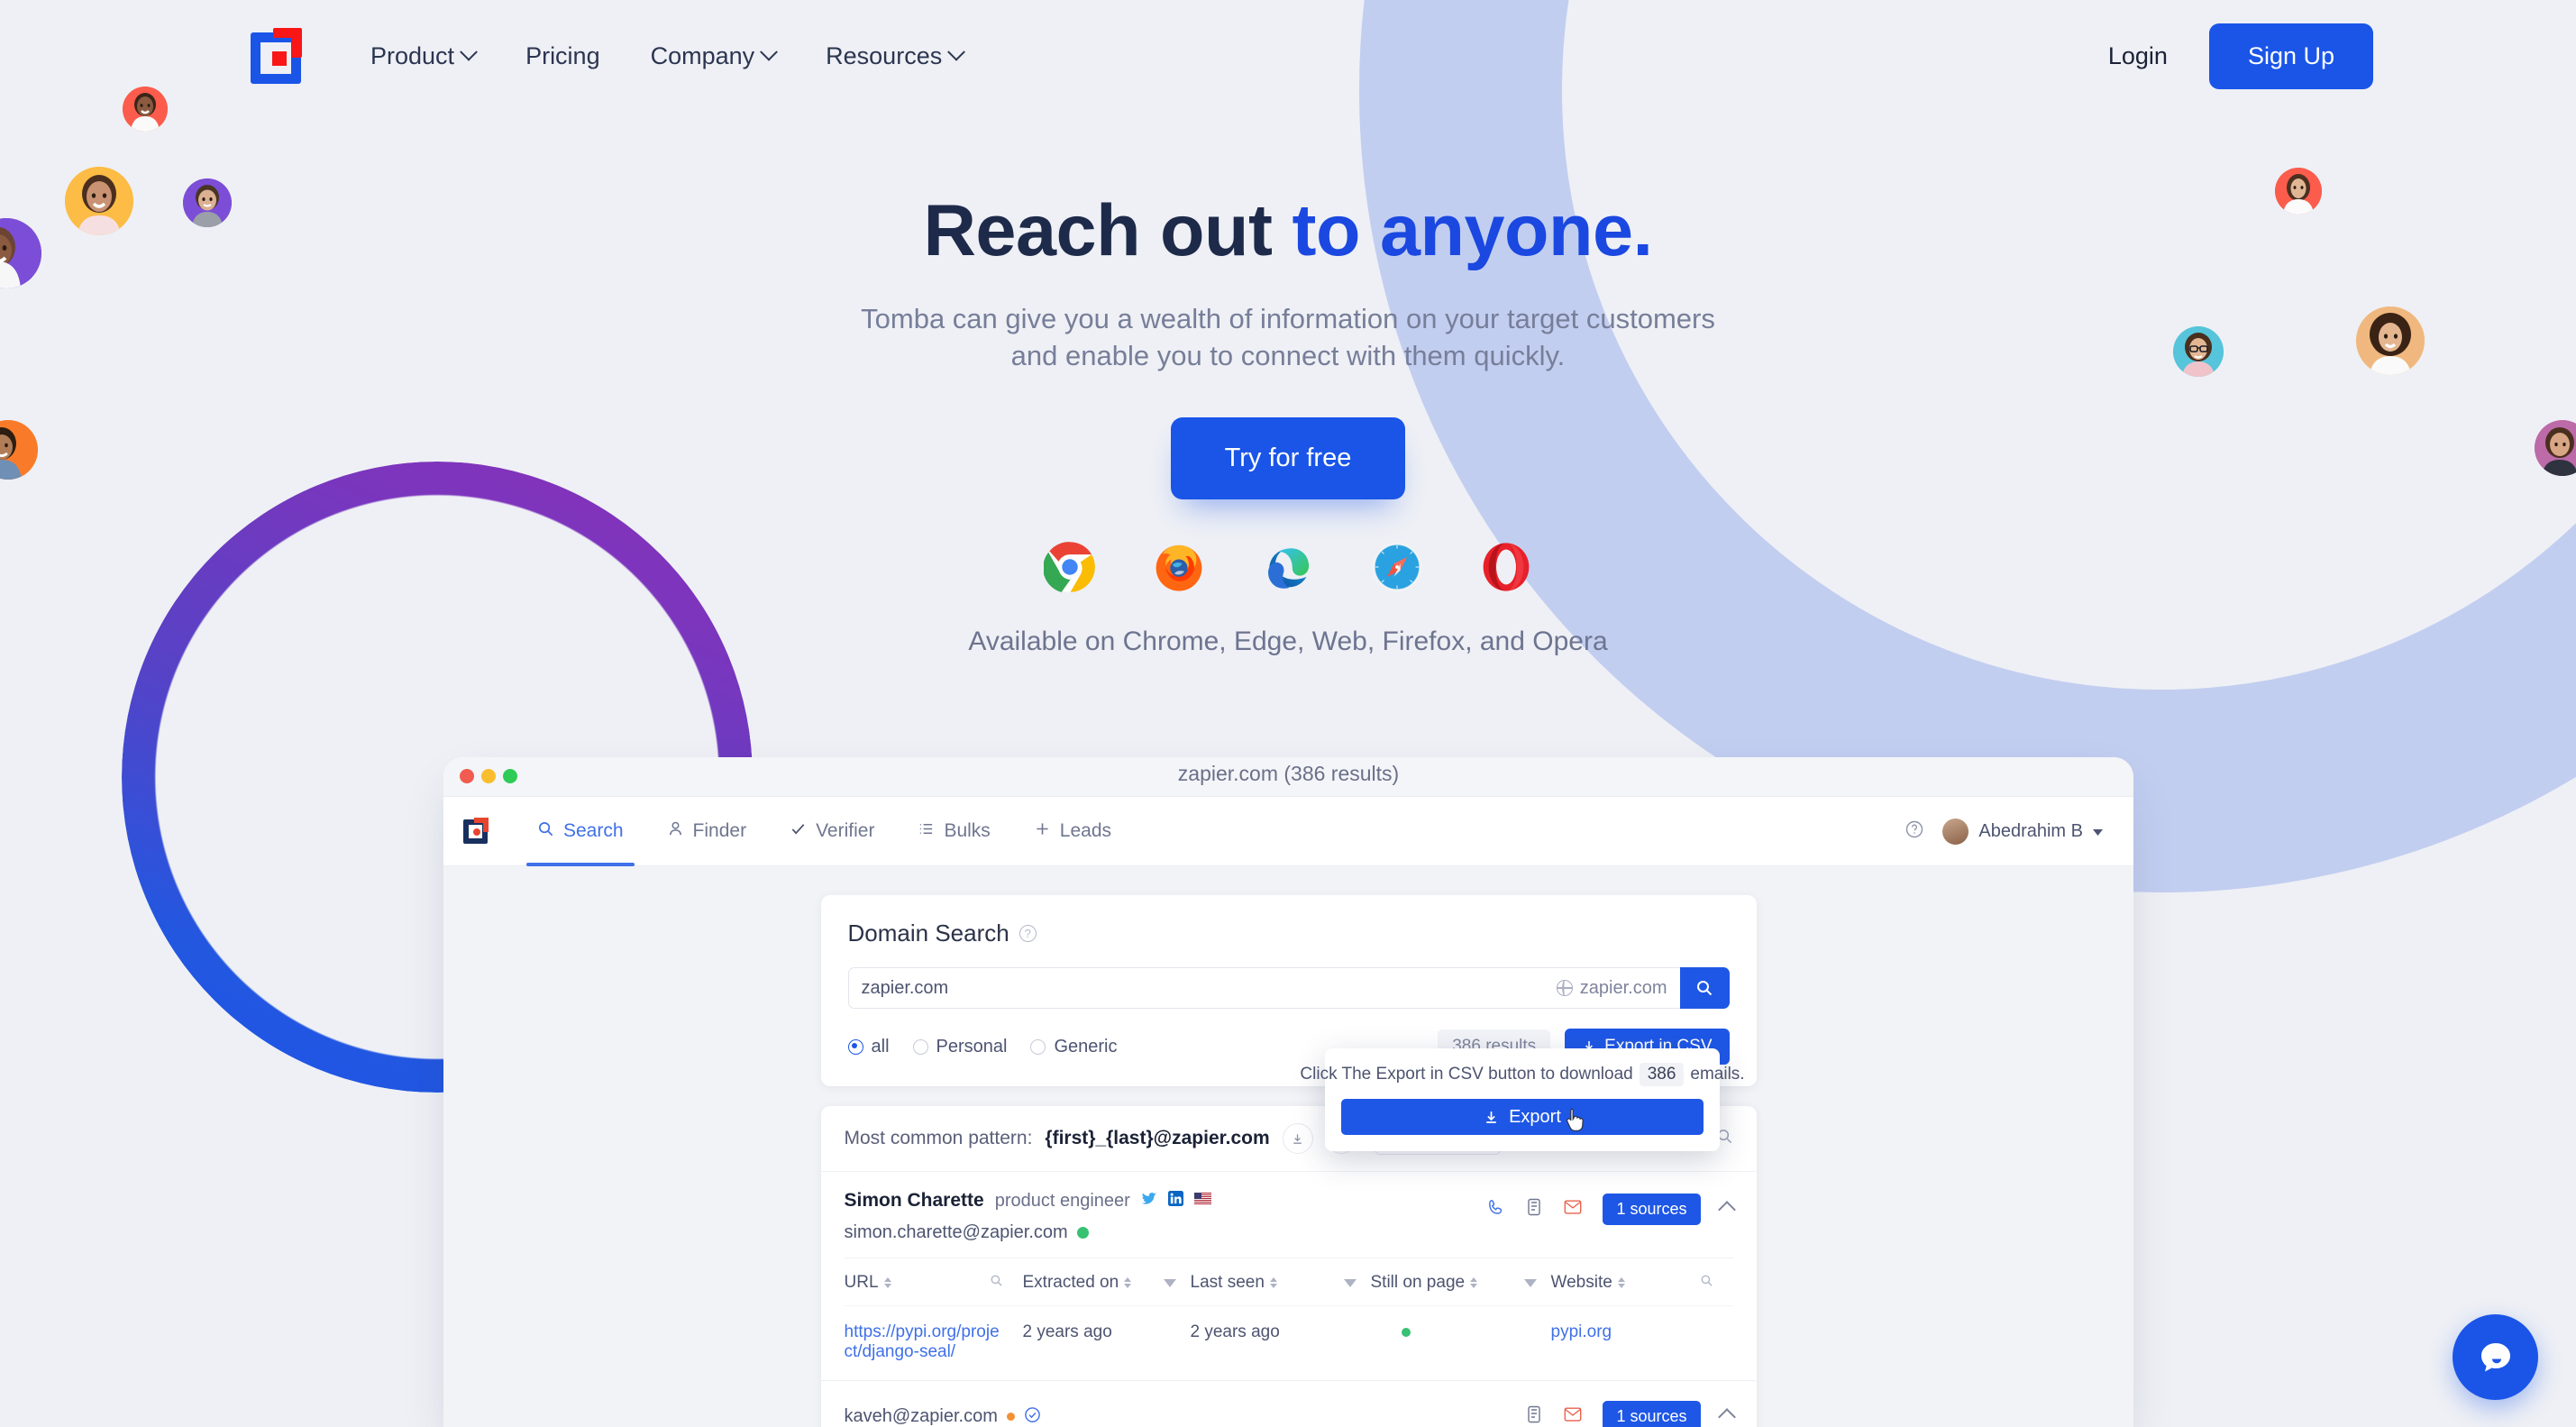 The width and height of the screenshot is (2576, 1427). Describe the element at coordinates (1202, 1201) in the screenshot. I see `flag-icon` at that location.